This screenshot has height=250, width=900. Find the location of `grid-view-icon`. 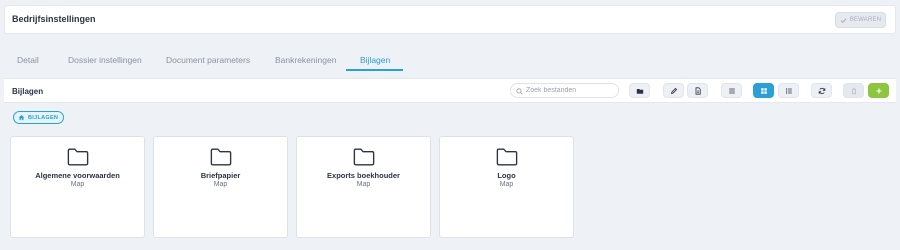

grid-view-icon is located at coordinates (763, 90).